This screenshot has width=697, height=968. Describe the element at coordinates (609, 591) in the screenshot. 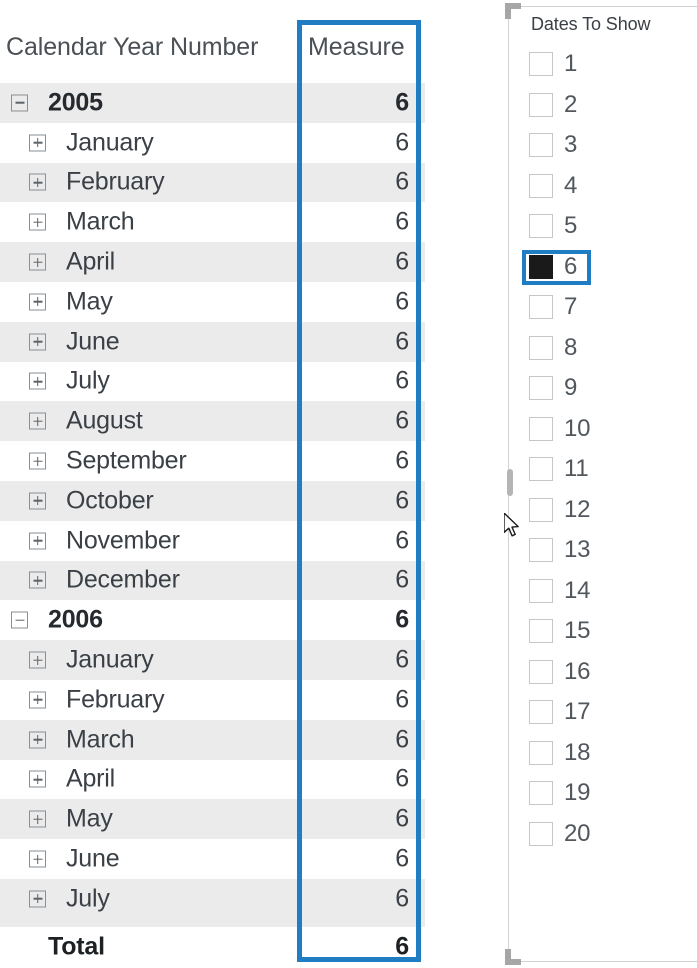

I see `slicer-item: 14` at that location.